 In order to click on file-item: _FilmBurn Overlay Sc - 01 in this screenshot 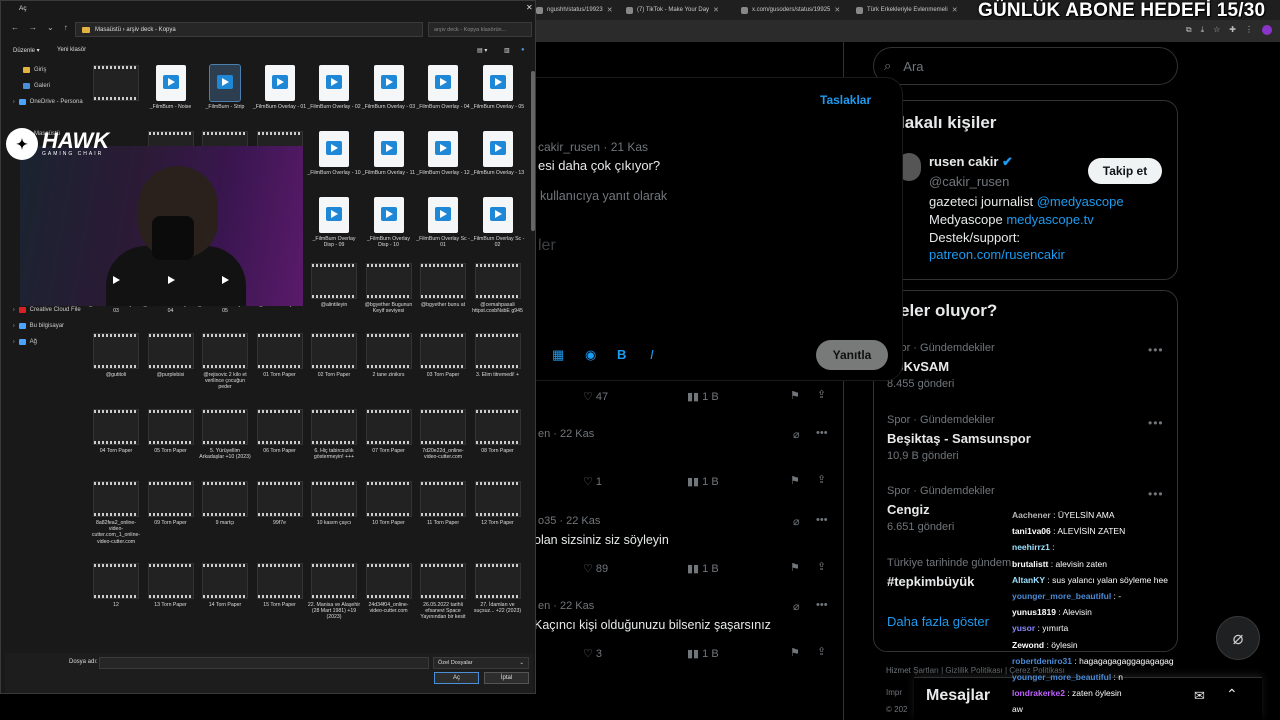, I will do `click(443, 222)`.